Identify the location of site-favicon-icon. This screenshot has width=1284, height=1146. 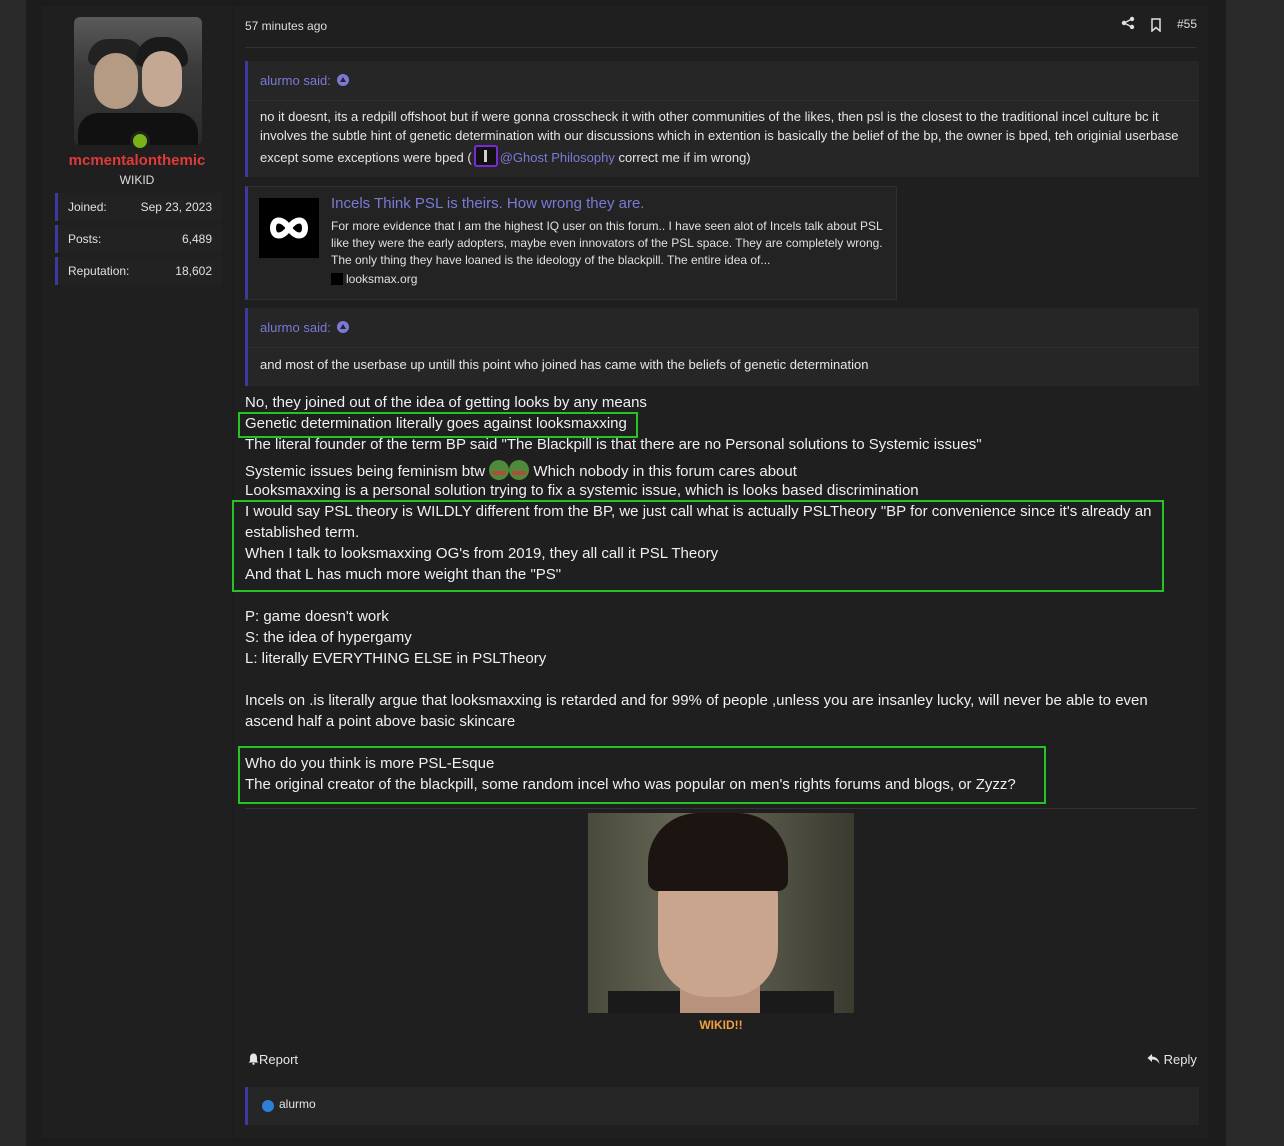
(337, 279).